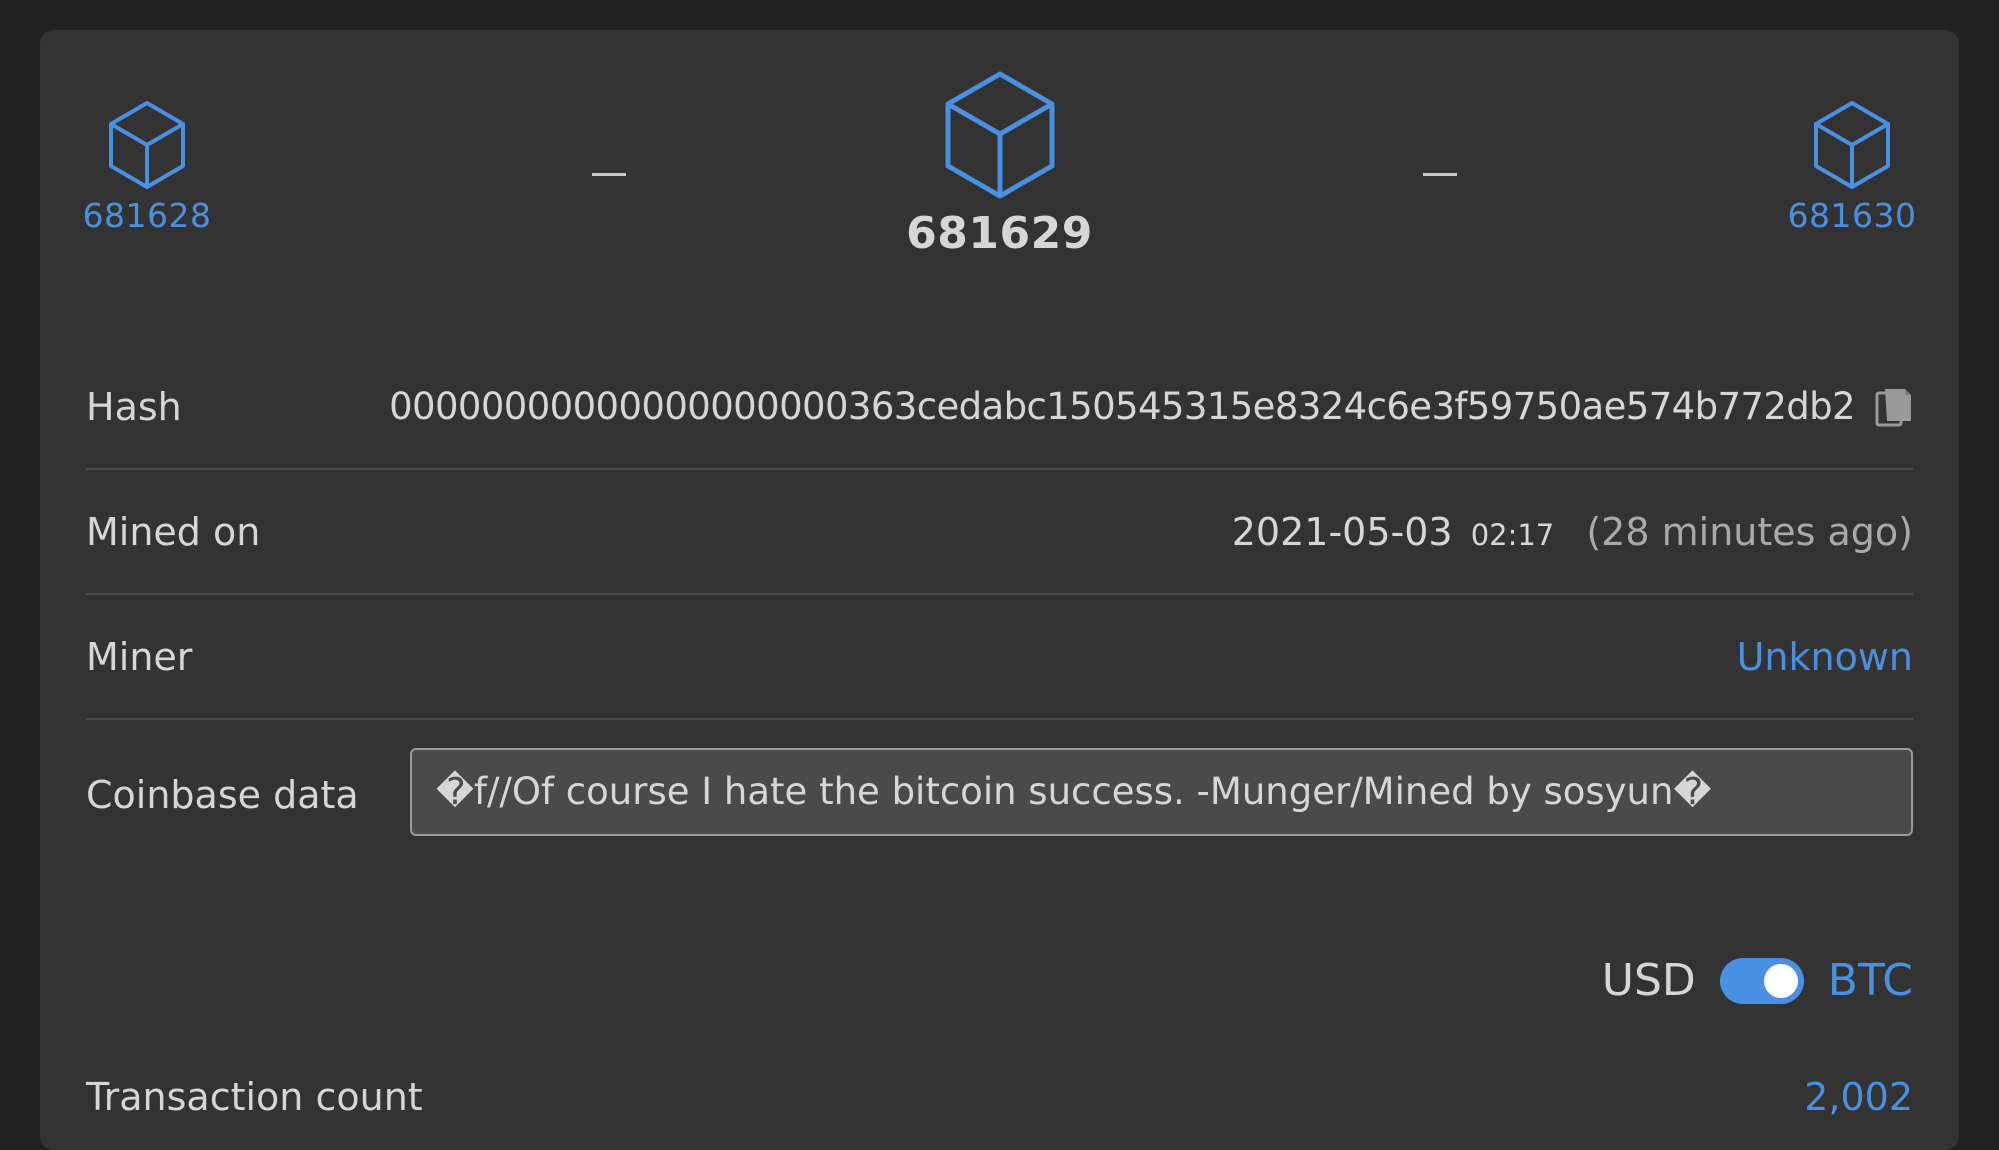  Describe the element at coordinates (1894, 407) in the screenshot. I see `copy-icon` at that location.